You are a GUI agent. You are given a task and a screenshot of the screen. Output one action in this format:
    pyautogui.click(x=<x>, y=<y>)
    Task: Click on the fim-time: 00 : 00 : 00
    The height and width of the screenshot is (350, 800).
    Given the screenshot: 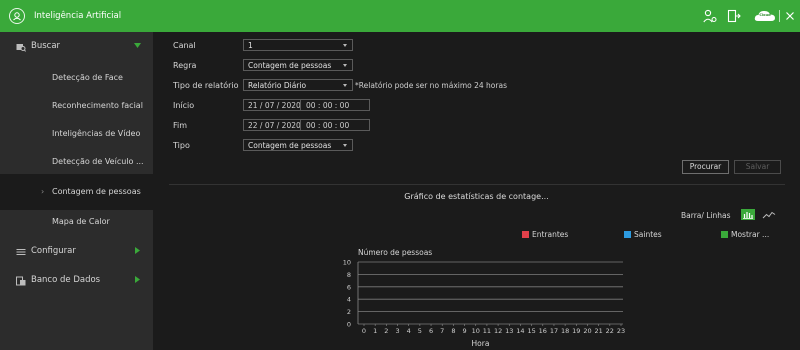 What is the action you would take?
    pyautogui.click(x=328, y=125)
    